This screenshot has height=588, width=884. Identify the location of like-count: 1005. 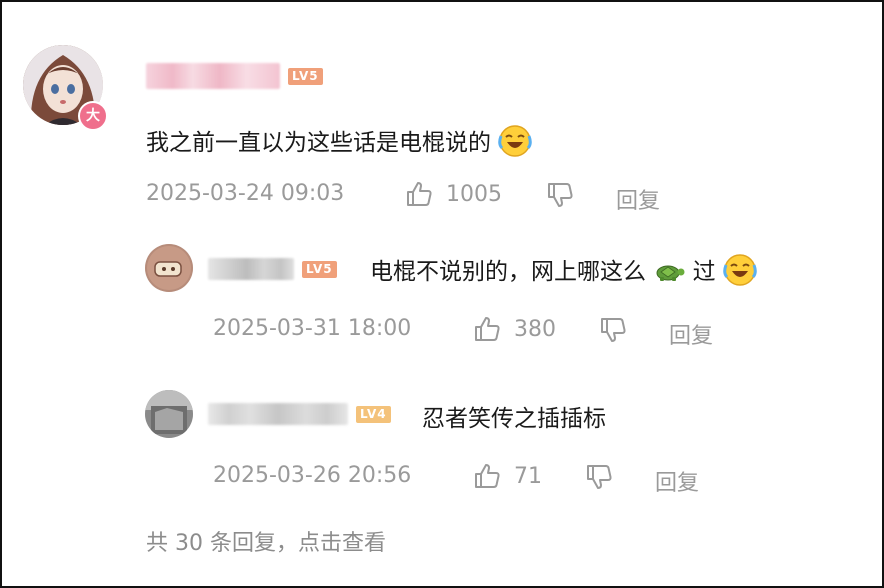
(474, 194).